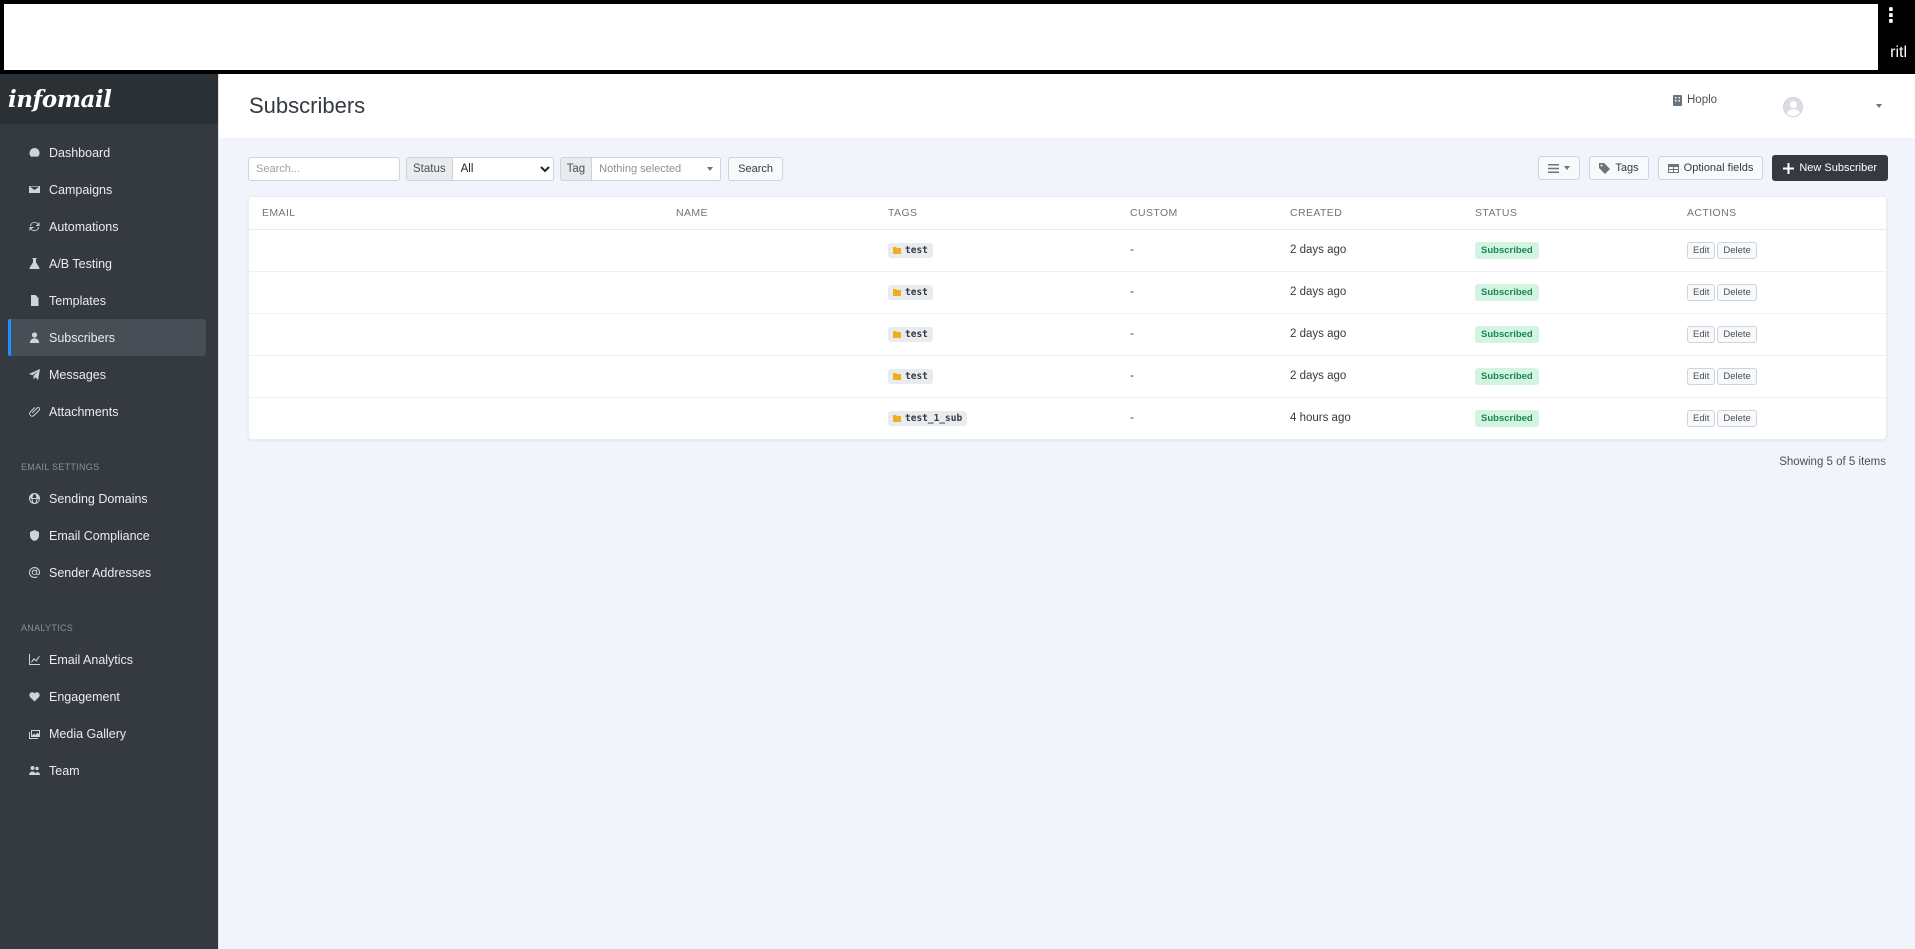  I want to click on sidebar-item-email-compliance: Email Compliance, so click(107, 535).